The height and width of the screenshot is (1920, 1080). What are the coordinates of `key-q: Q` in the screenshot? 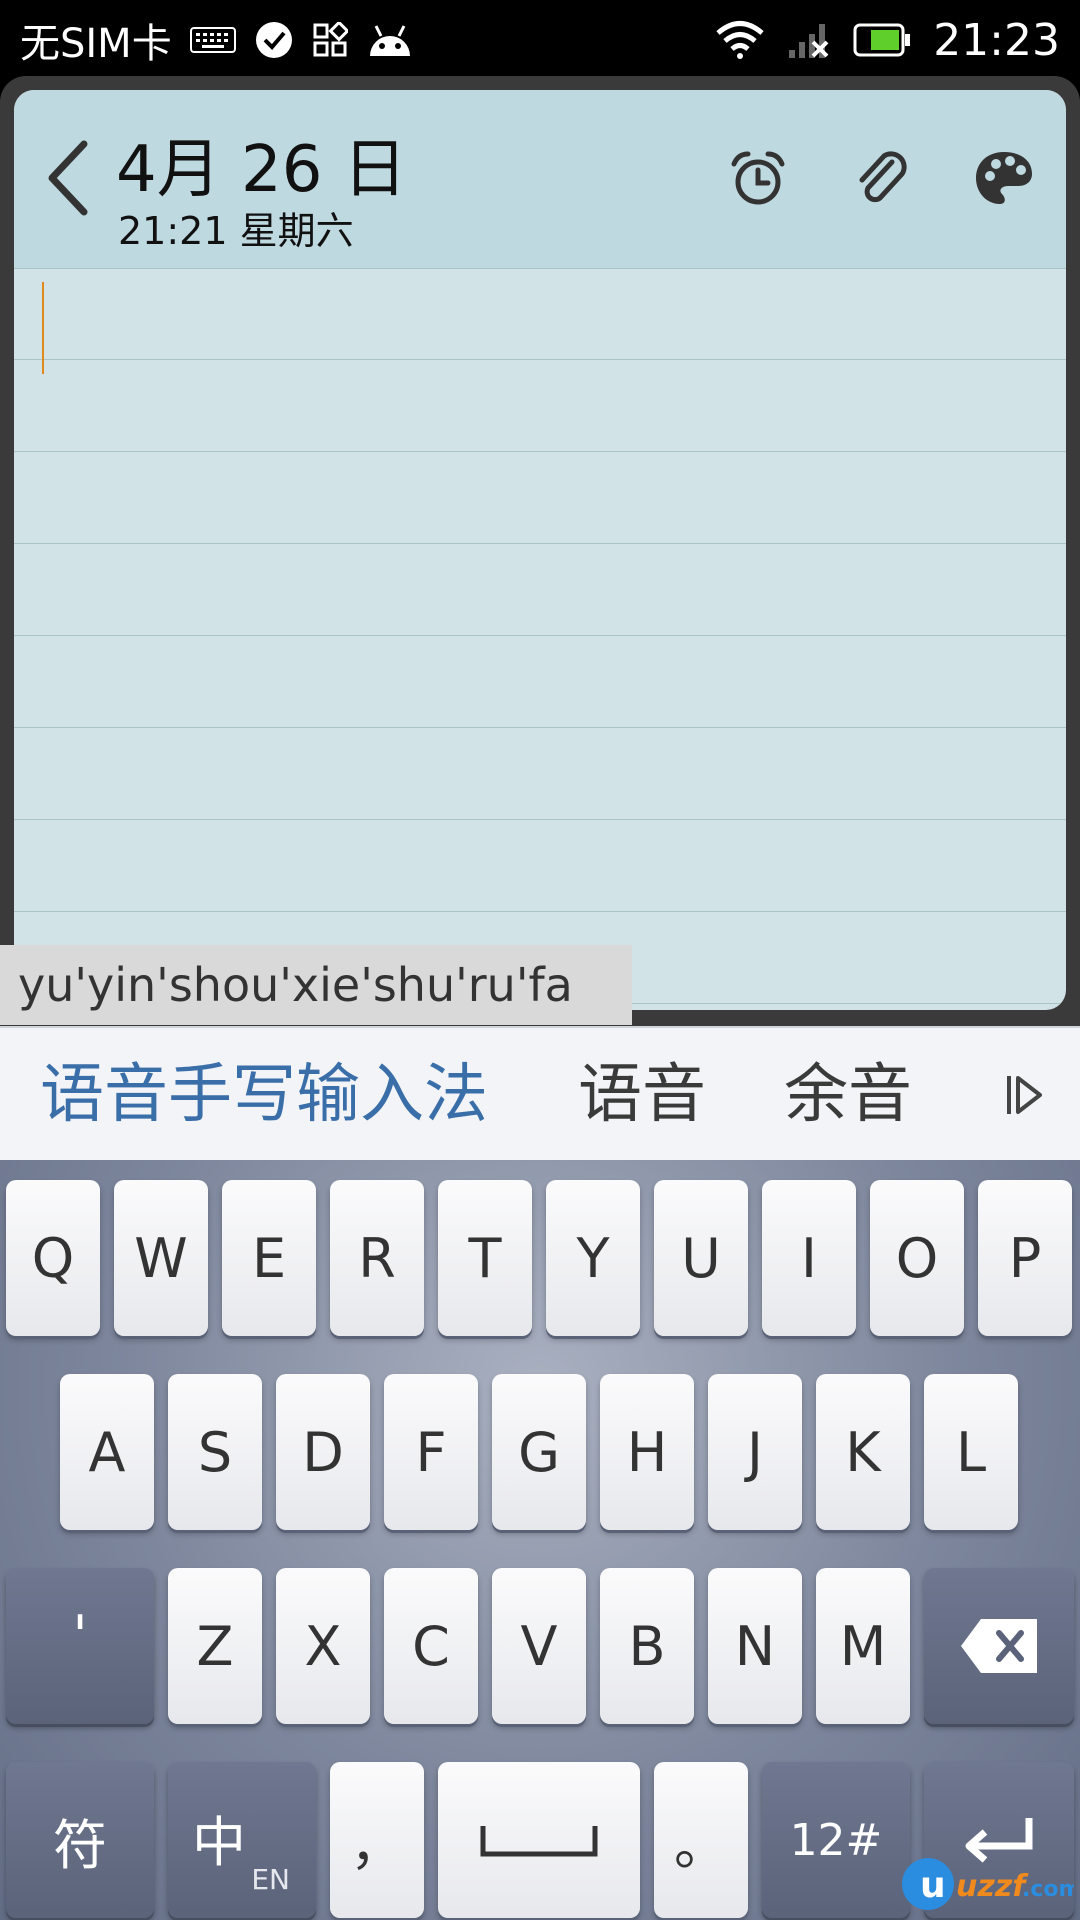 It's located at (53, 1258).